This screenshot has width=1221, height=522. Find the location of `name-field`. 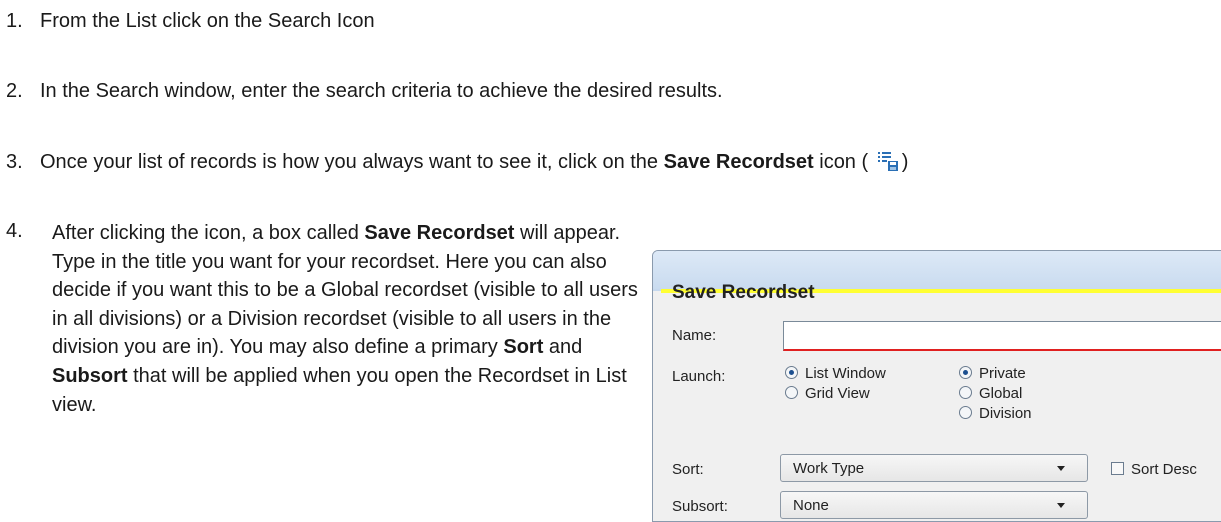

name-field is located at coordinates (1002, 336).